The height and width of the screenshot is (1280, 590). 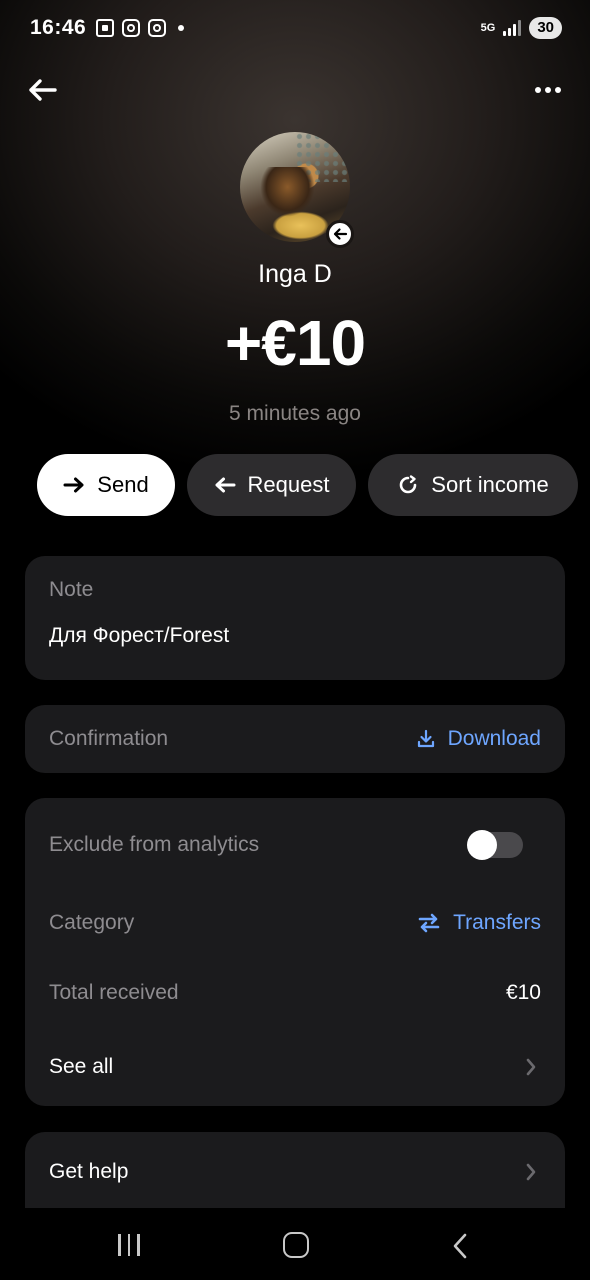 I want to click on home-button, so click(x=296, y=1245).